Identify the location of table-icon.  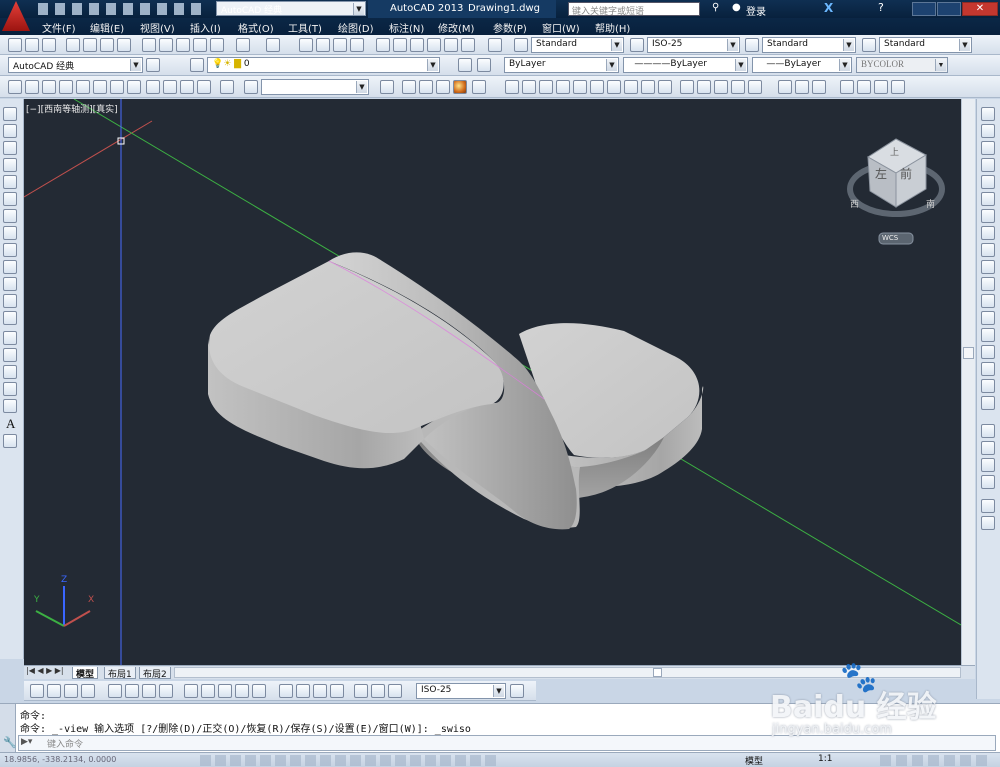
(10, 406).